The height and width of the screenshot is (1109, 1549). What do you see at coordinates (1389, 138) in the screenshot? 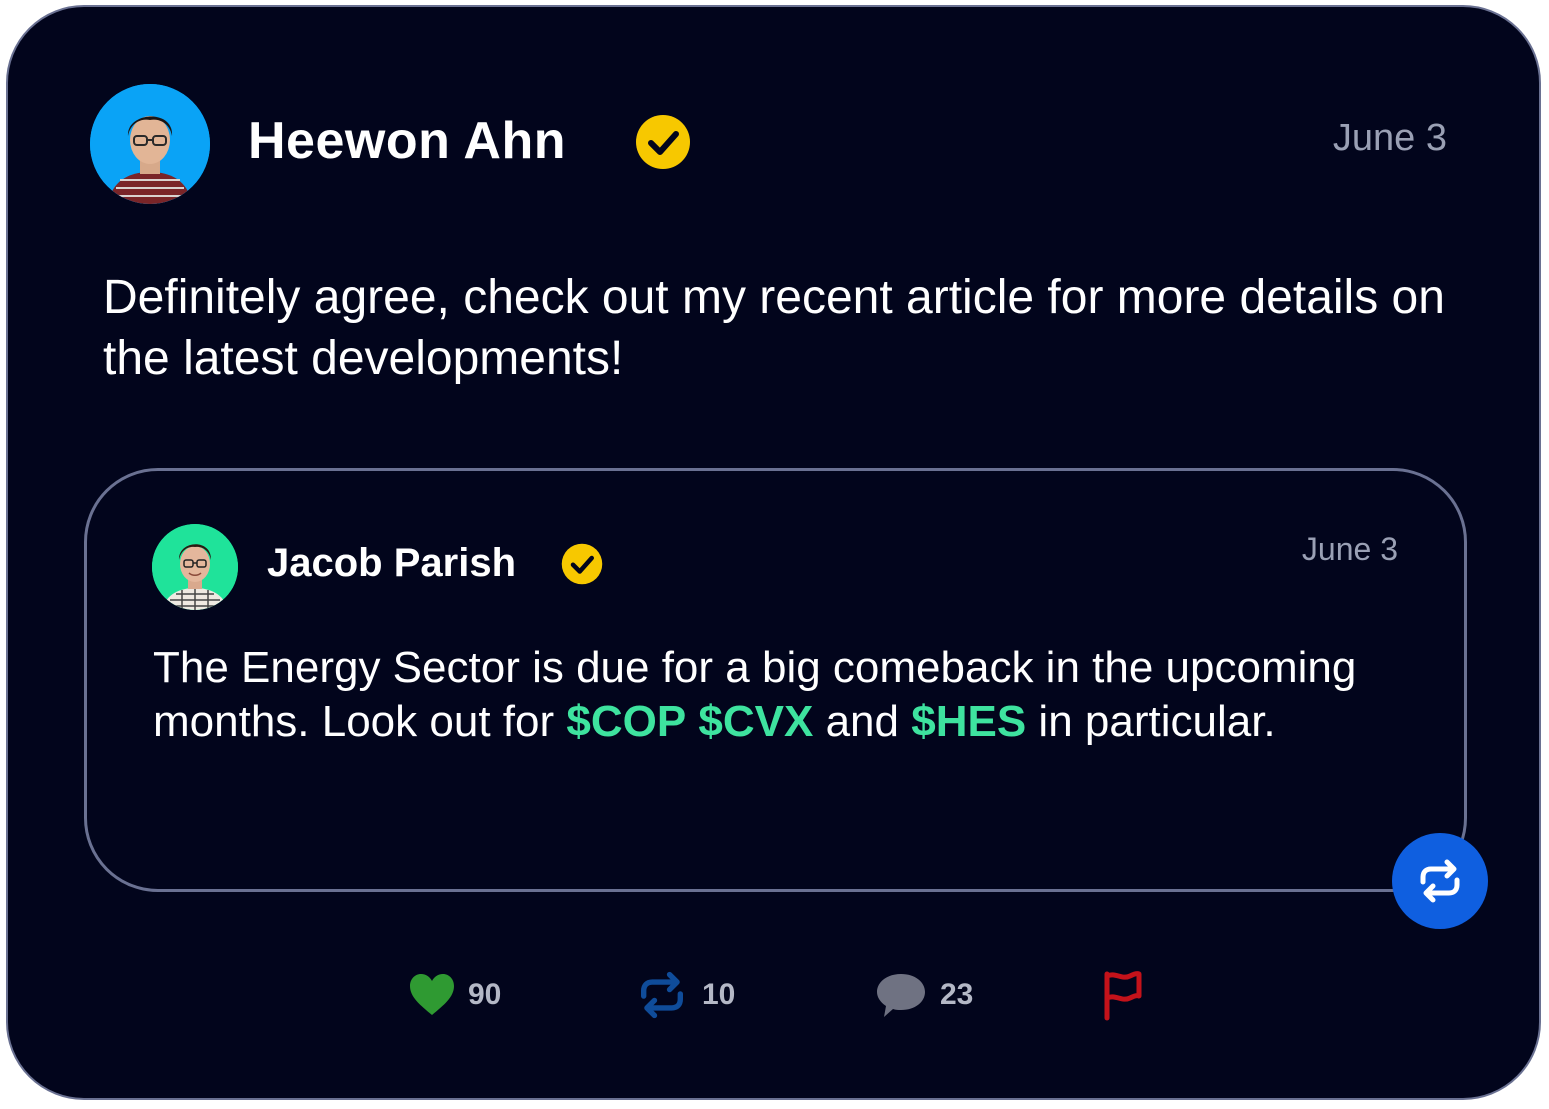
I see `post-date: June 3` at bounding box center [1389, 138].